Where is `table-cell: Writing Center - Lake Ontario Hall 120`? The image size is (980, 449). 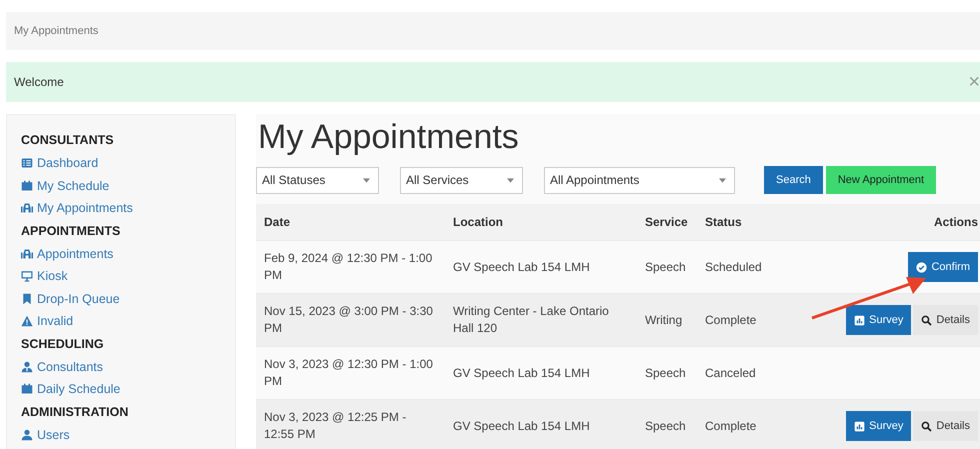
table-cell: Writing Center - Lake Ontario Hall 120 is located at coordinates (541, 320).